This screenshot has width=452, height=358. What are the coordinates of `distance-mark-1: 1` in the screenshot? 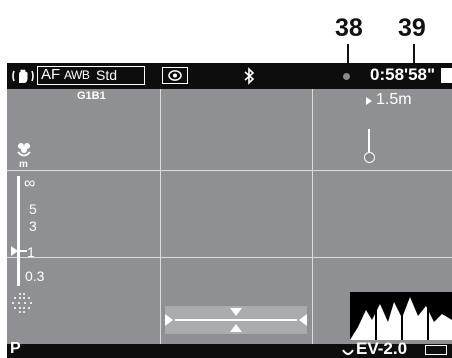 It's located at (31, 252).